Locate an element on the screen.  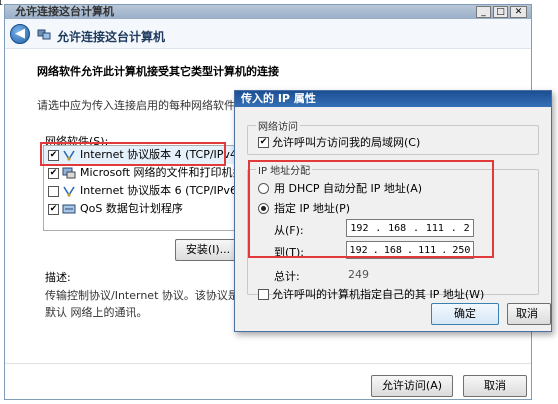
from-ip-input: 192. 168. 111. 2 is located at coordinates (410, 228).